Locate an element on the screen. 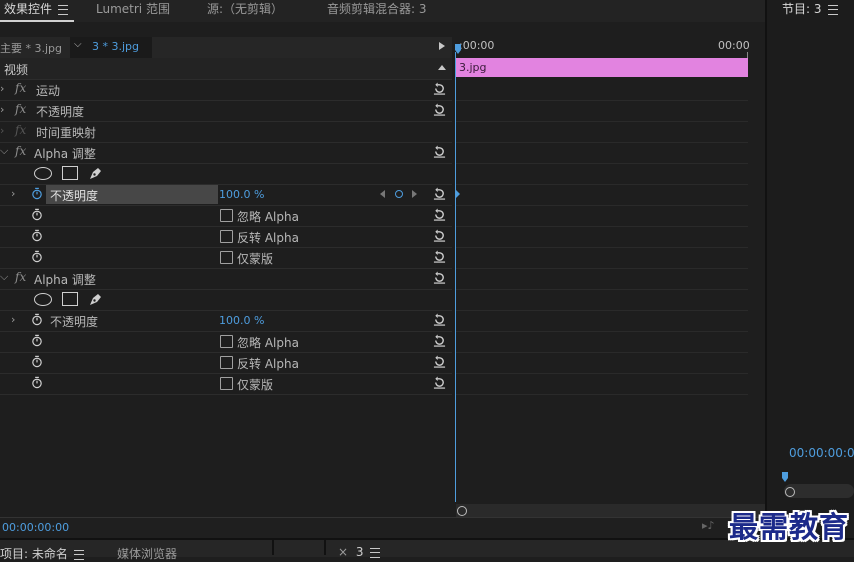  effect-row-alpha-adjust-2: ⌵ fx Alpha 调整 is located at coordinates (226, 279).